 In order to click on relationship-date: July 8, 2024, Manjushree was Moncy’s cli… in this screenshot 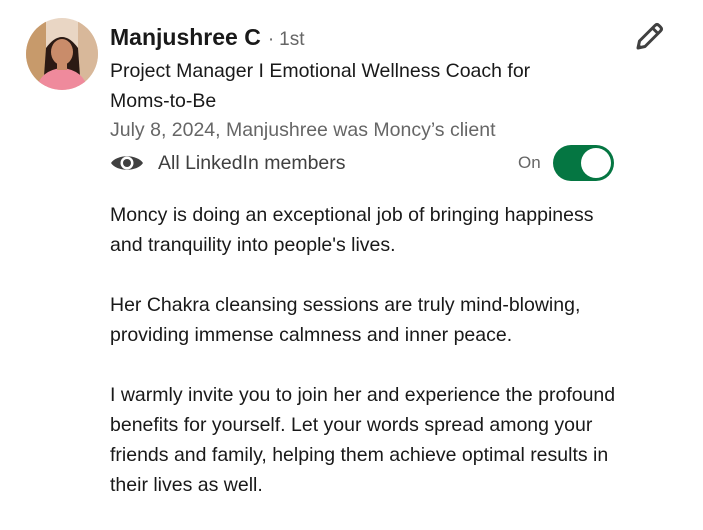, I will do `click(303, 130)`.